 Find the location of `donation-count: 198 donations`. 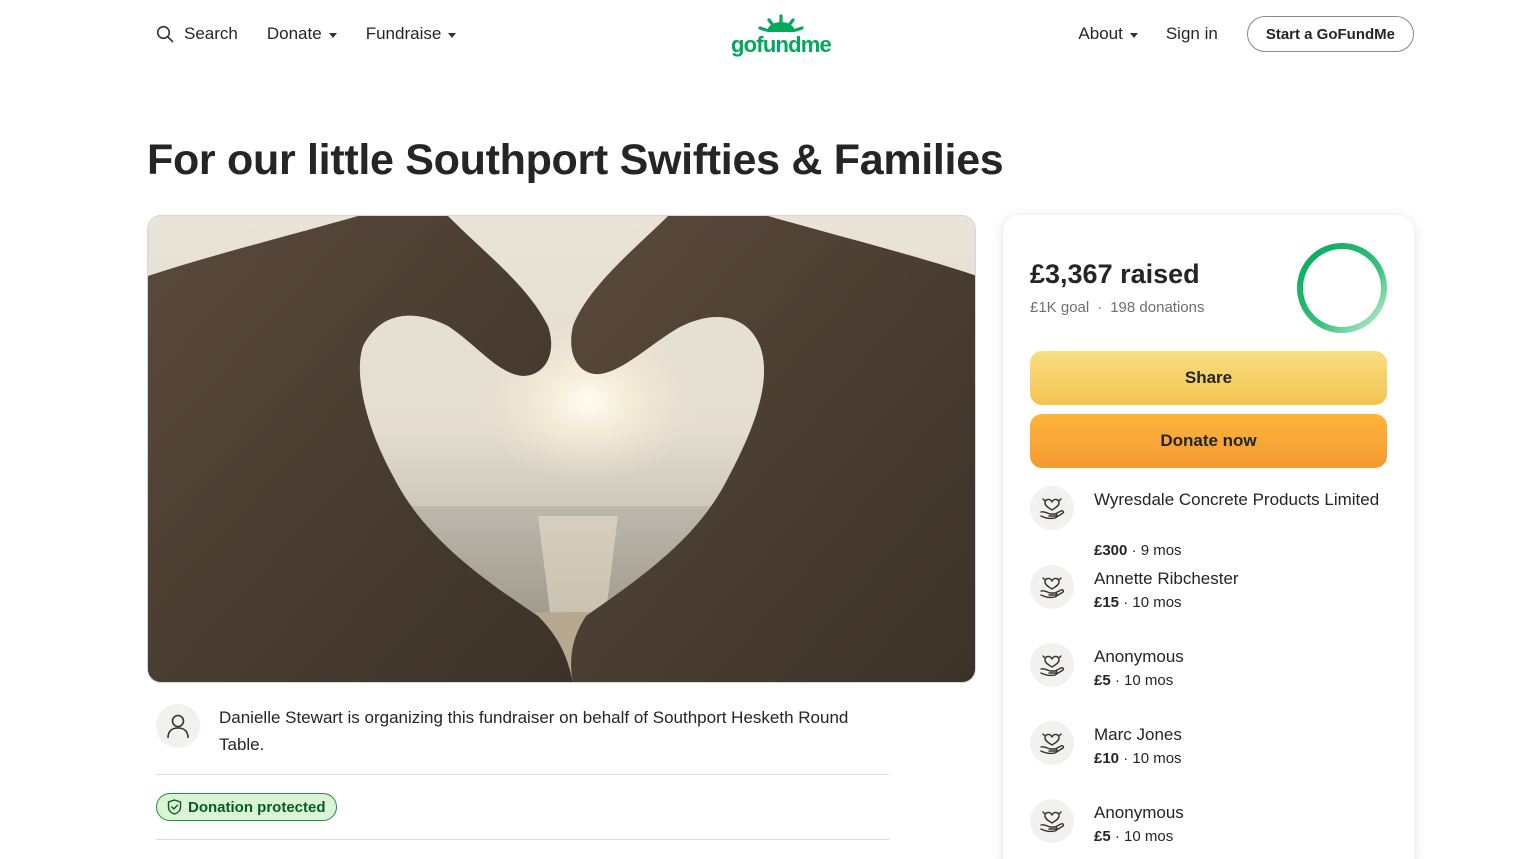

donation-count: 198 donations is located at coordinates (1157, 307).